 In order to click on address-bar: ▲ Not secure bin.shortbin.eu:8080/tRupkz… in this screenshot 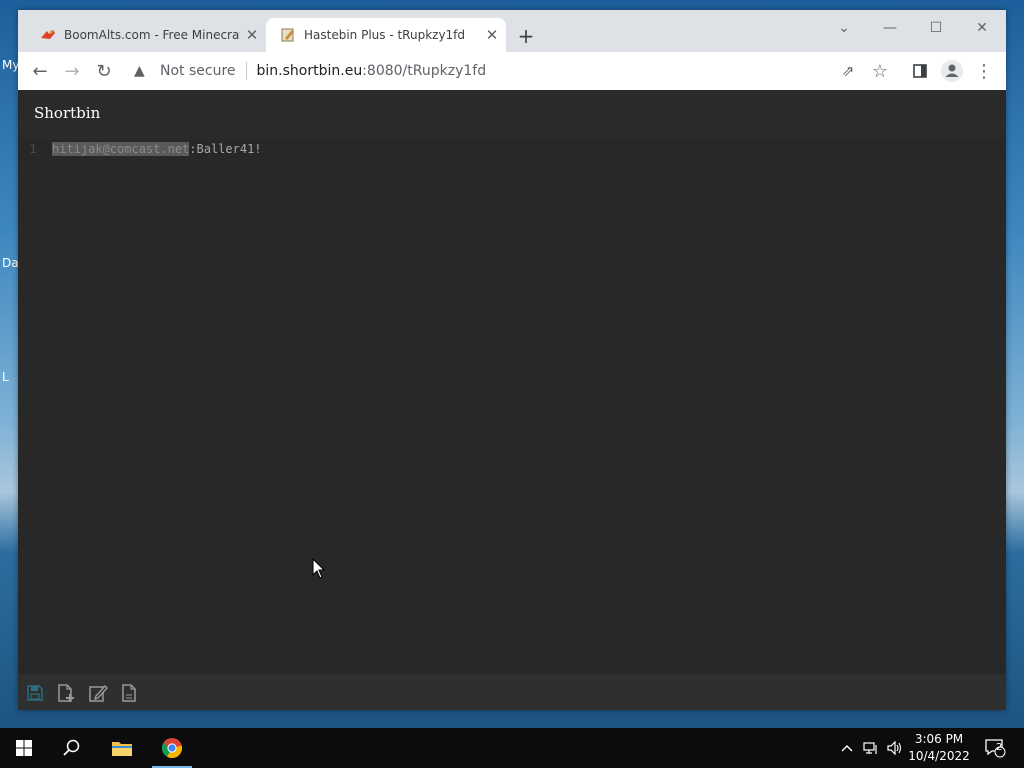, I will do `click(508, 71)`.